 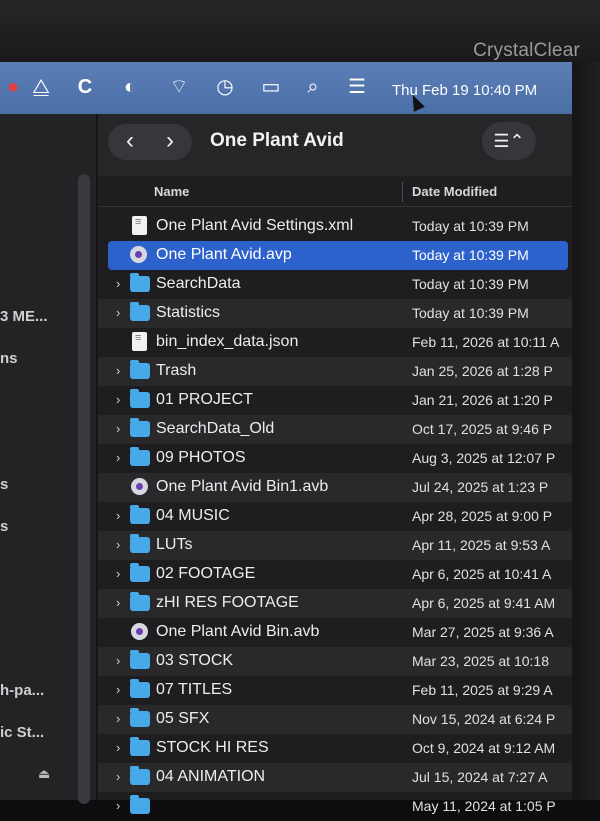 What do you see at coordinates (454, 191) in the screenshot?
I see `date-column-header: Date Modified` at bounding box center [454, 191].